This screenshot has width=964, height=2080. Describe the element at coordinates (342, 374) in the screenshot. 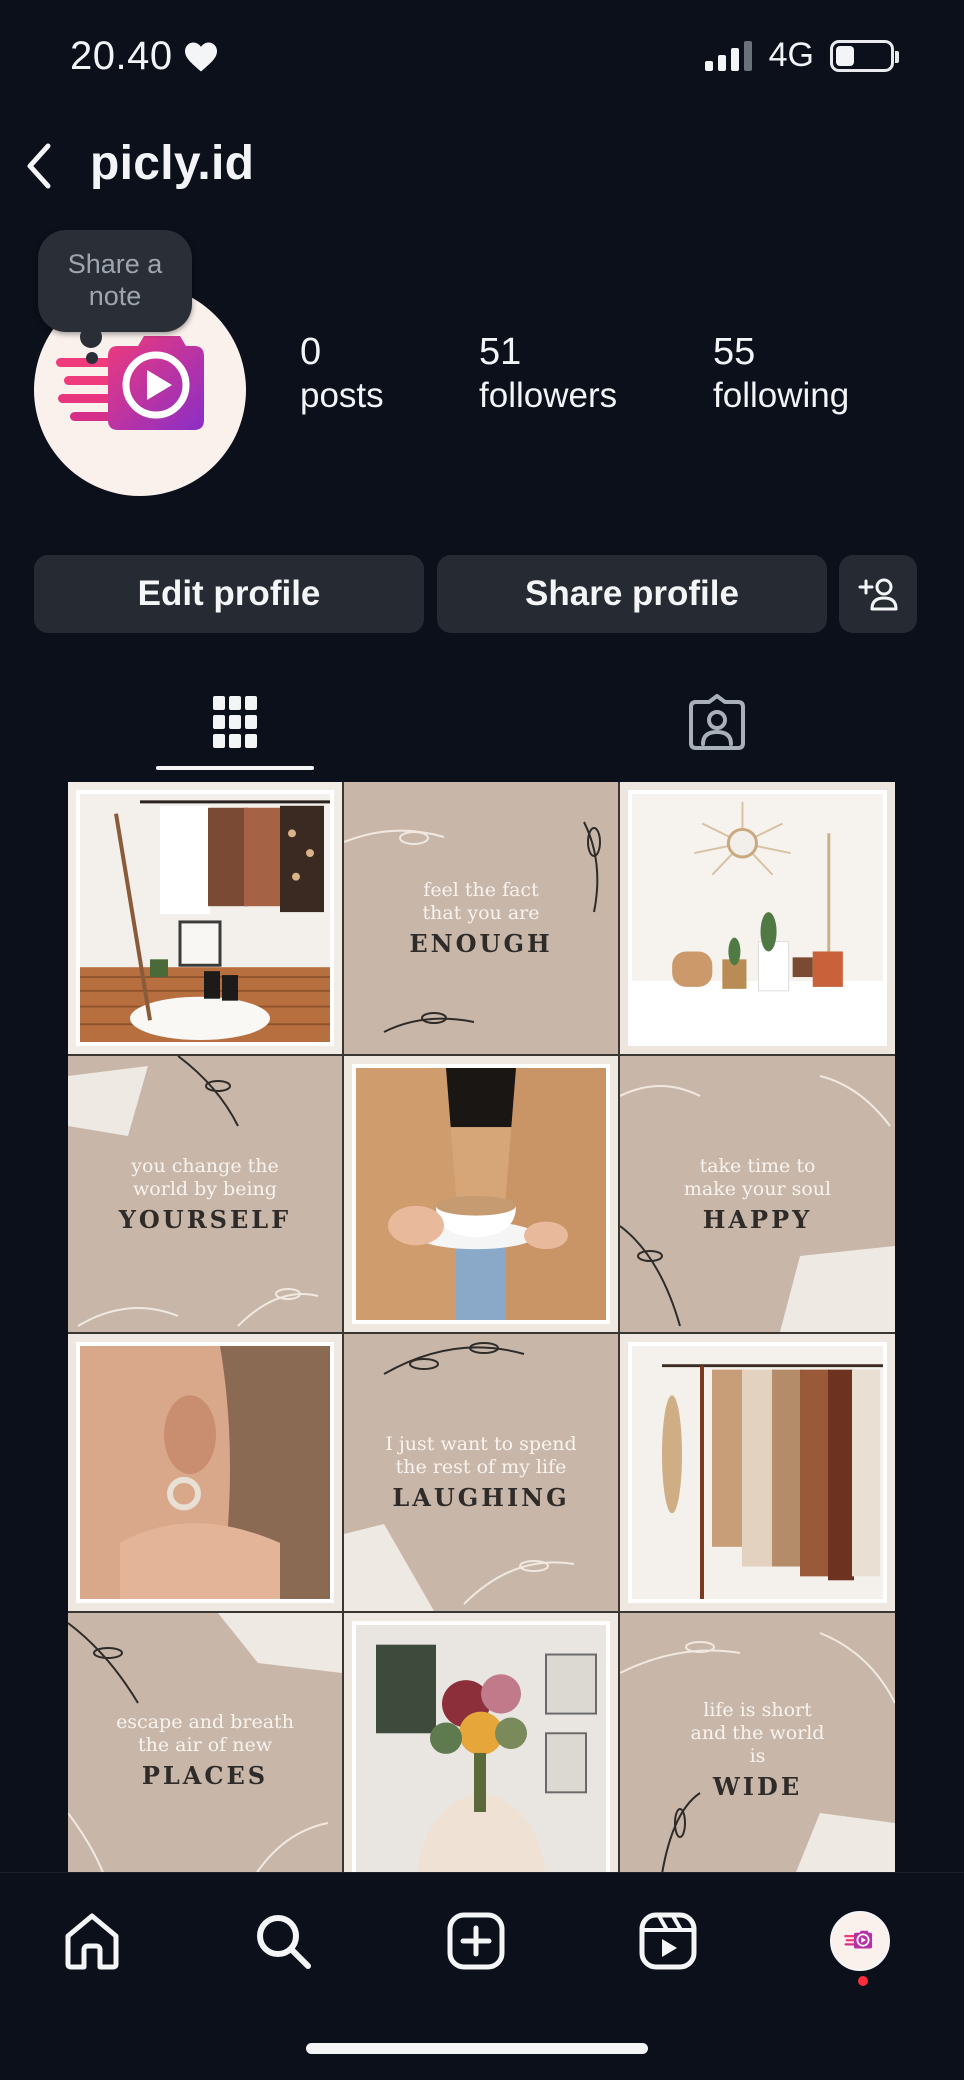

I see `stat-posts: 0 posts` at that location.